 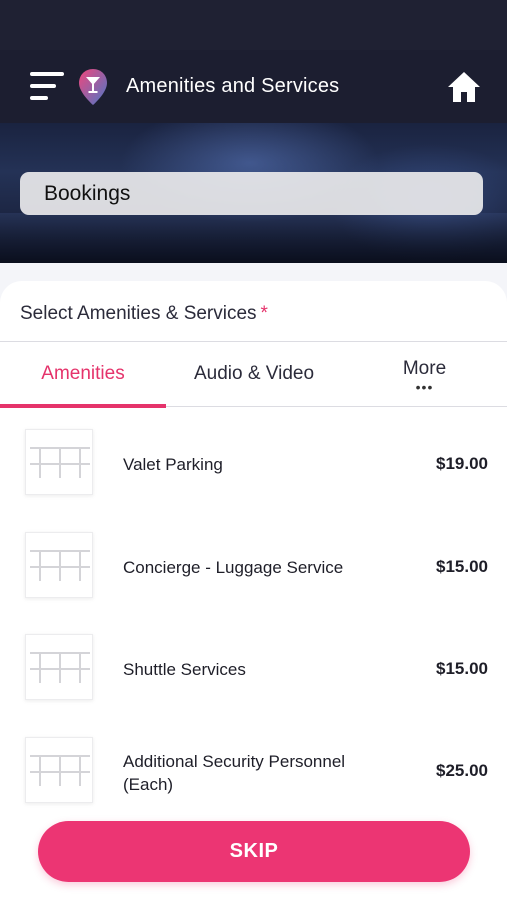 I want to click on item-name: Concierge - Luggage Service, so click(x=233, y=567).